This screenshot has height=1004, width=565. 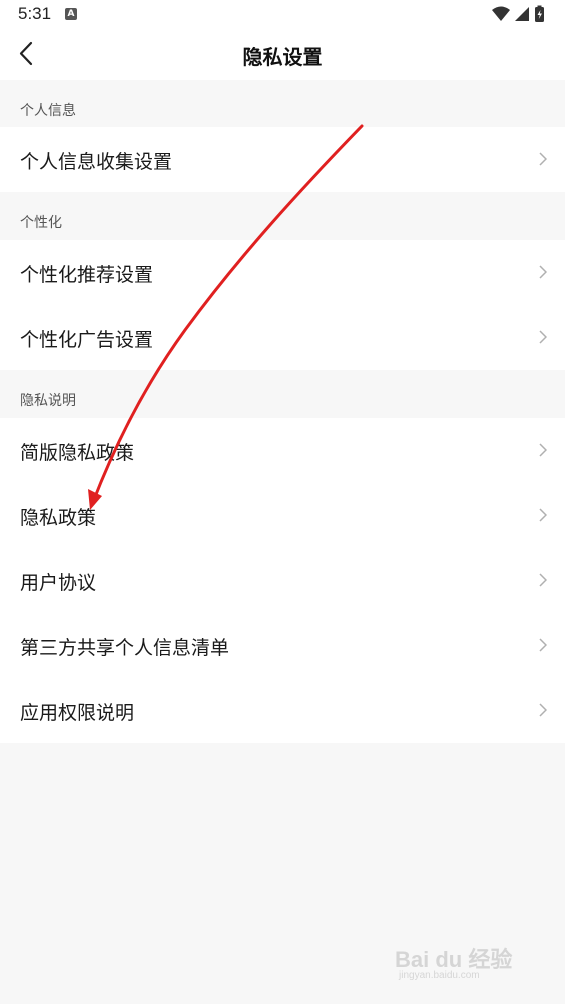 What do you see at coordinates (96, 162) in the screenshot?
I see `row-label: 个人信息收集设置` at bounding box center [96, 162].